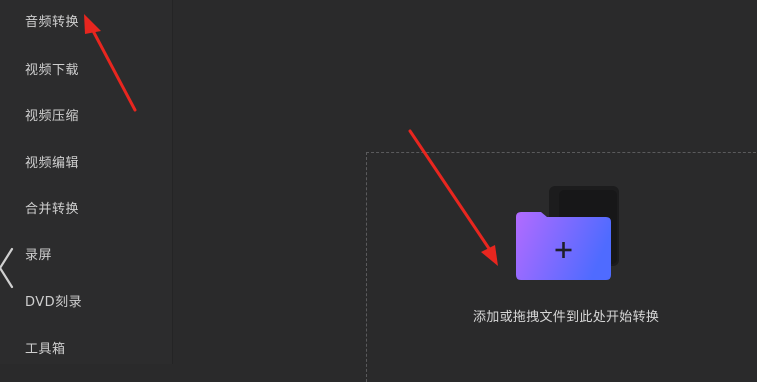 This screenshot has height=382, width=757. I want to click on add-file-icon, so click(567, 233).